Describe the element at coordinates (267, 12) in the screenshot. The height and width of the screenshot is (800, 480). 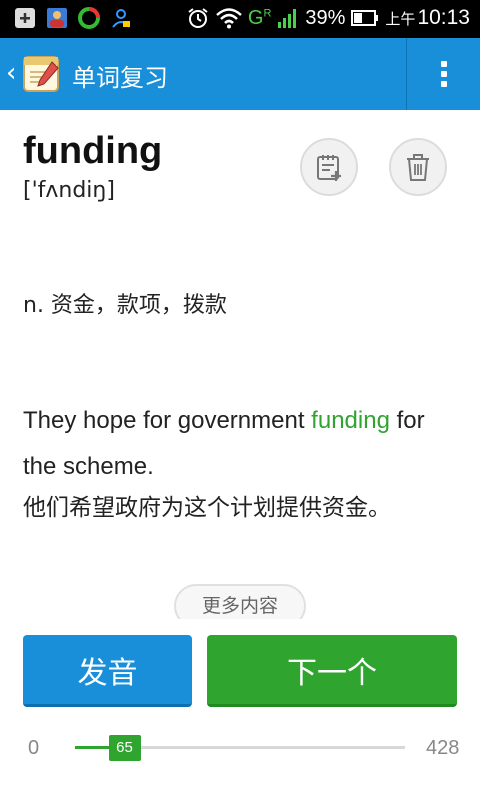
I see `roaming-label: R` at that location.